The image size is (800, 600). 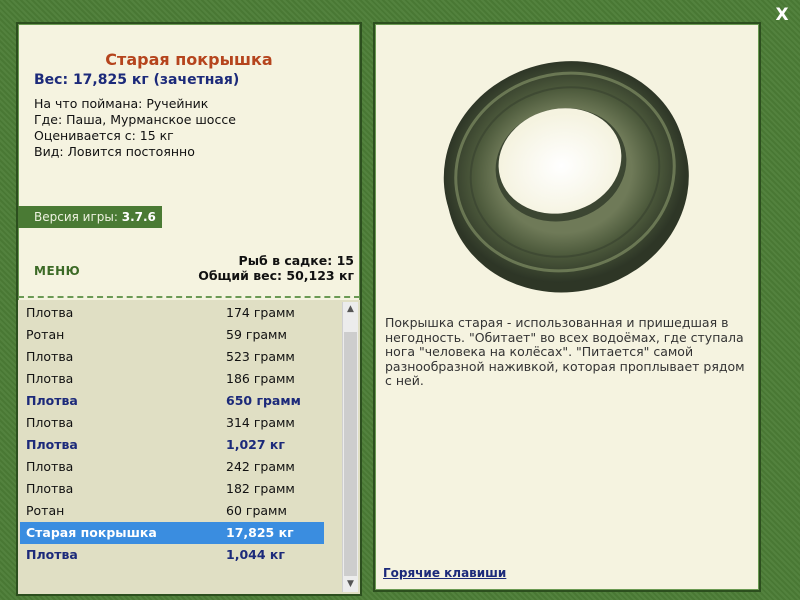 What do you see at coordinates (255, 554) in the screenshot?
I see `catch-weight: 1,044 кг` at bounding box center [255, 554].